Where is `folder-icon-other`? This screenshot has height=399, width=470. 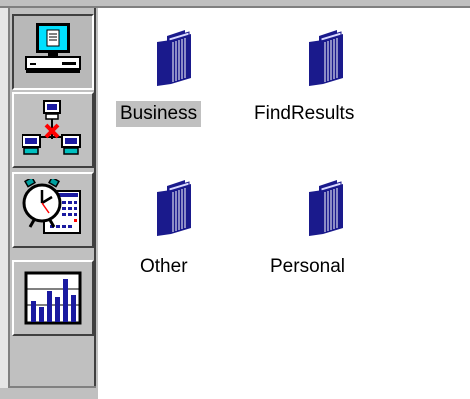 folder-icon-other is located at coordinates (175, 210).